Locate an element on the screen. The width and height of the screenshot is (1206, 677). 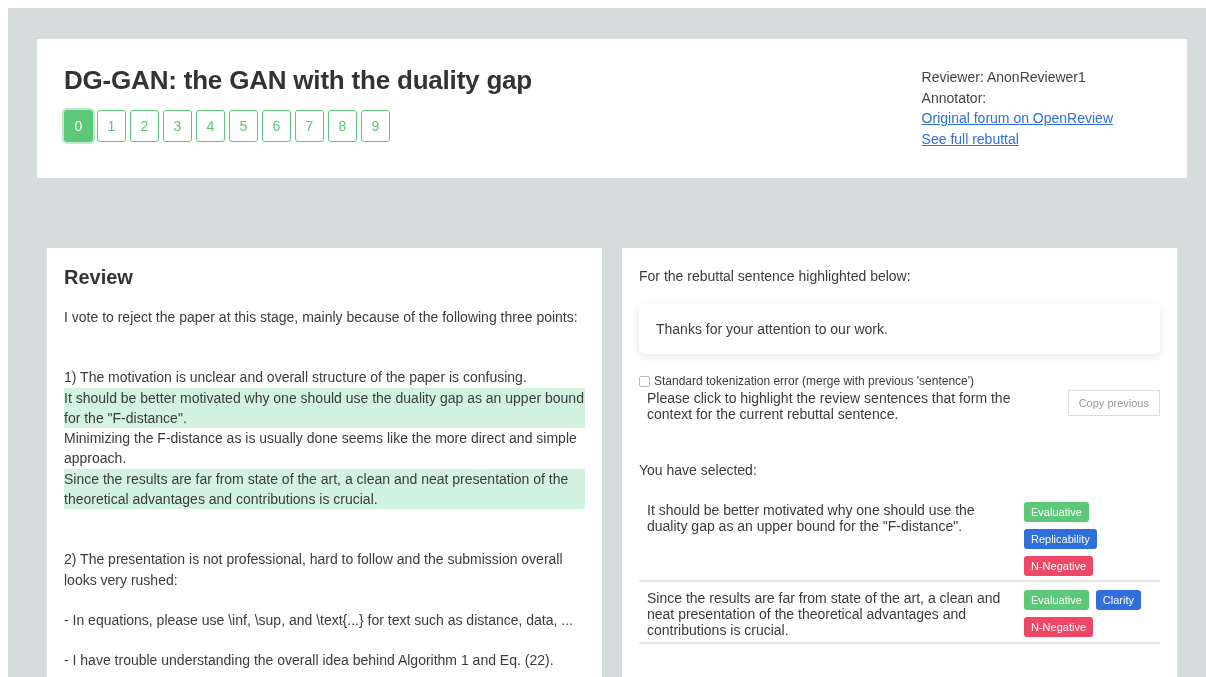
page-number-button: 2 is located at coordinates (144, 126).